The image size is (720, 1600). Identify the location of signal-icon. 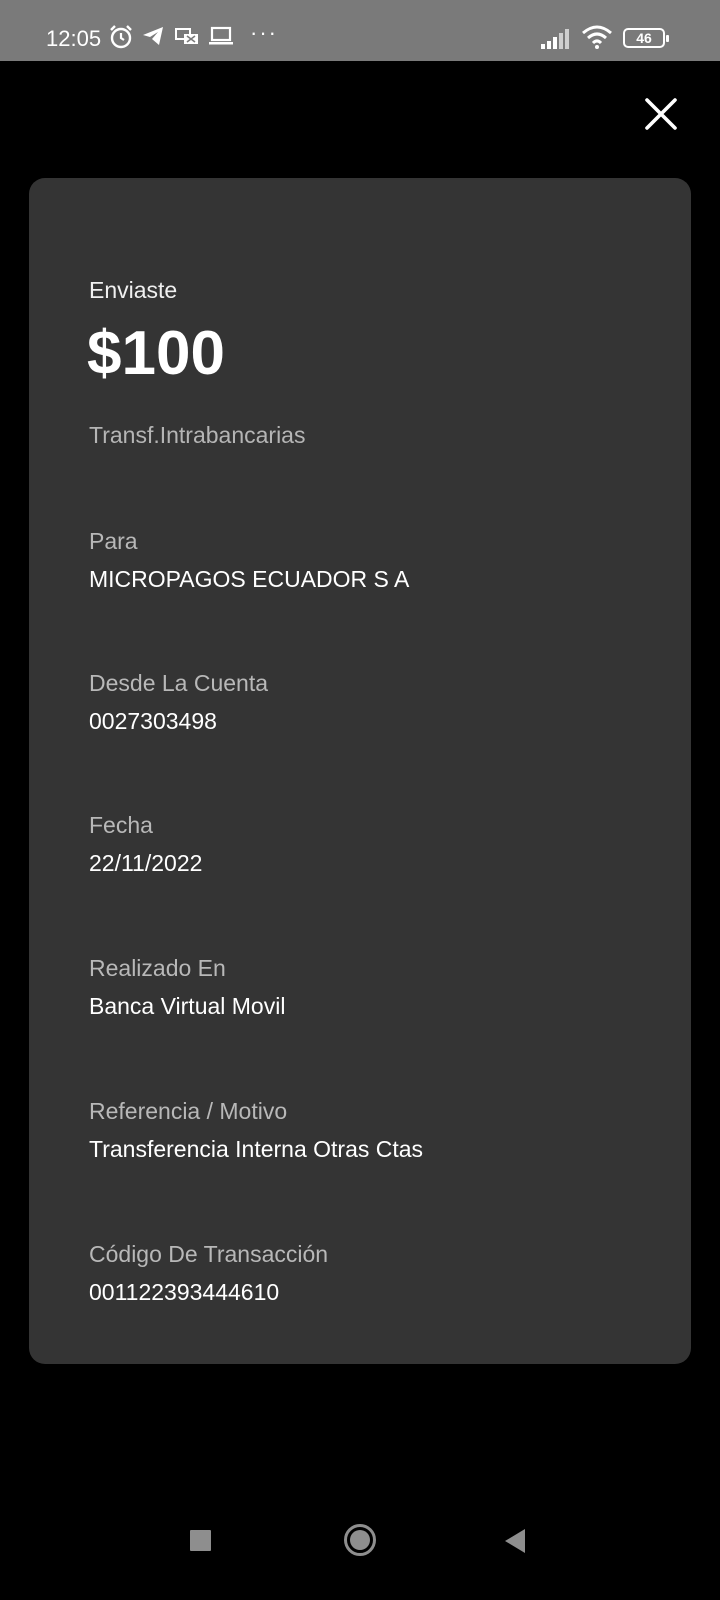
(556, 40).